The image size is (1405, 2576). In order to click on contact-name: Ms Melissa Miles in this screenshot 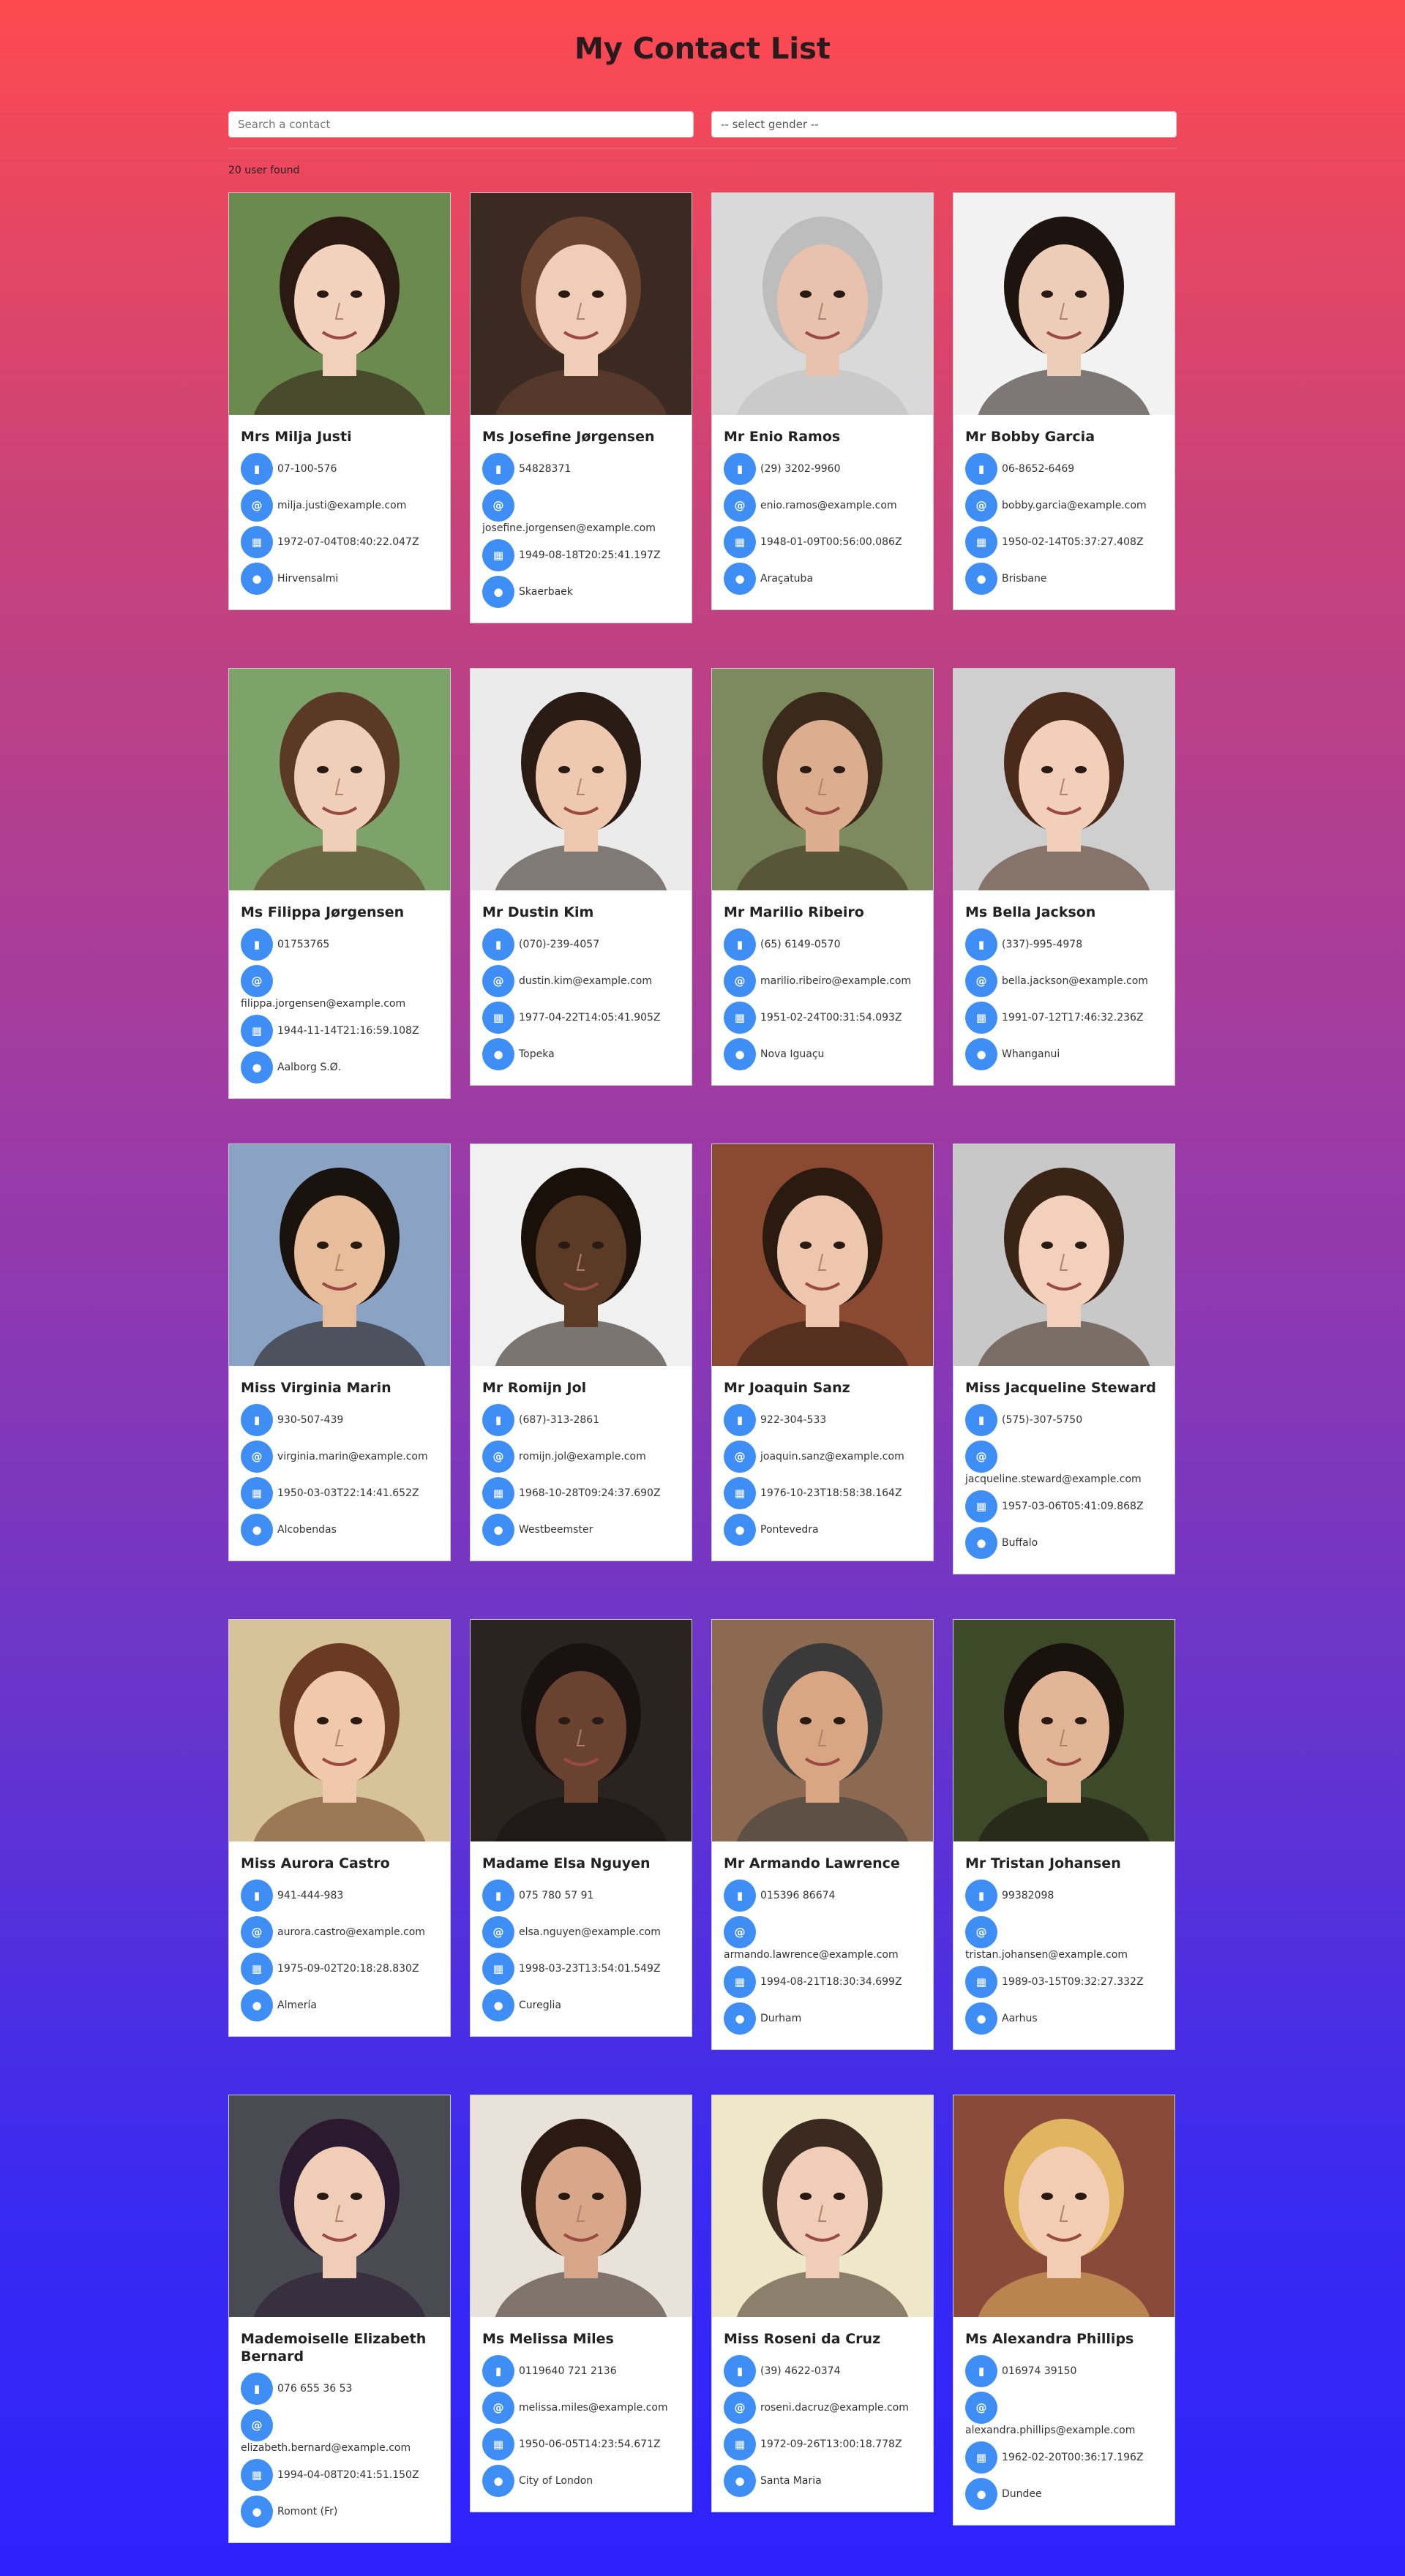, I will do `click(548, 2339)`.